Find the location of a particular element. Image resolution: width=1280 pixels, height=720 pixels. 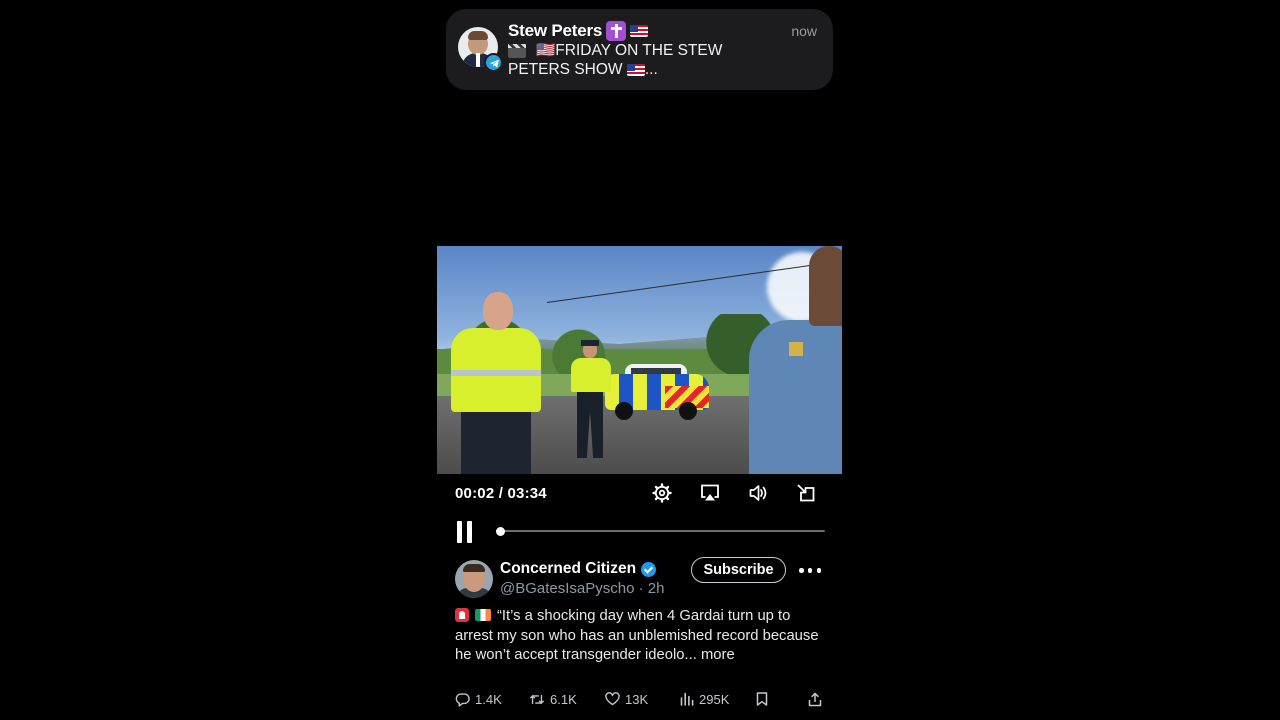

bookmark-icon is located at coordinates (762, 699).